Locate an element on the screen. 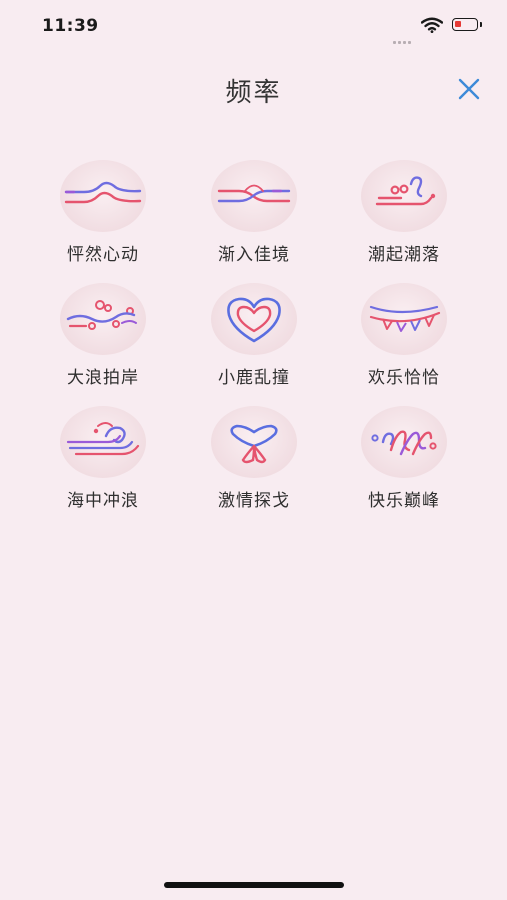 The width and height of the screenshot is (507, 900). bunting-flags-icon is located at coordinates (405, 318).